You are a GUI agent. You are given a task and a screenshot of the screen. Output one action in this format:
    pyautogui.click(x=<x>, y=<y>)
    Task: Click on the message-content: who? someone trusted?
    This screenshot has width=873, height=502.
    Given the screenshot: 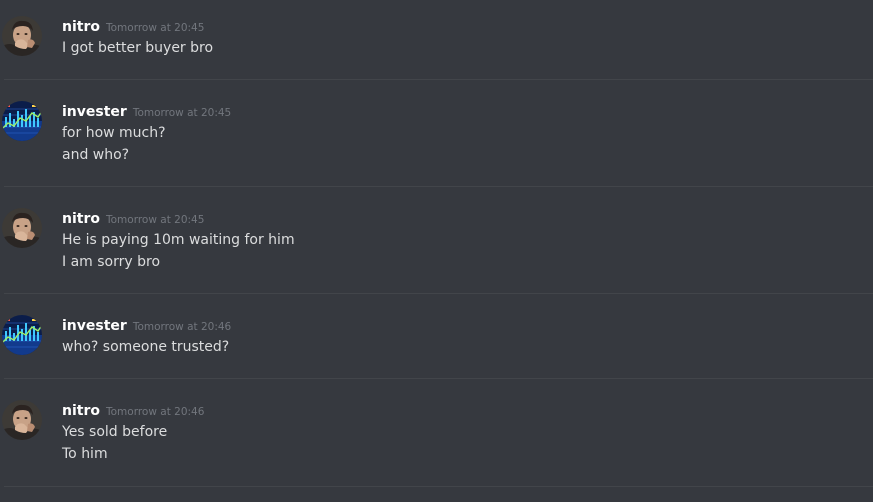 What is the action you would take?
    pyautogui.click(x=145, y=347)
    